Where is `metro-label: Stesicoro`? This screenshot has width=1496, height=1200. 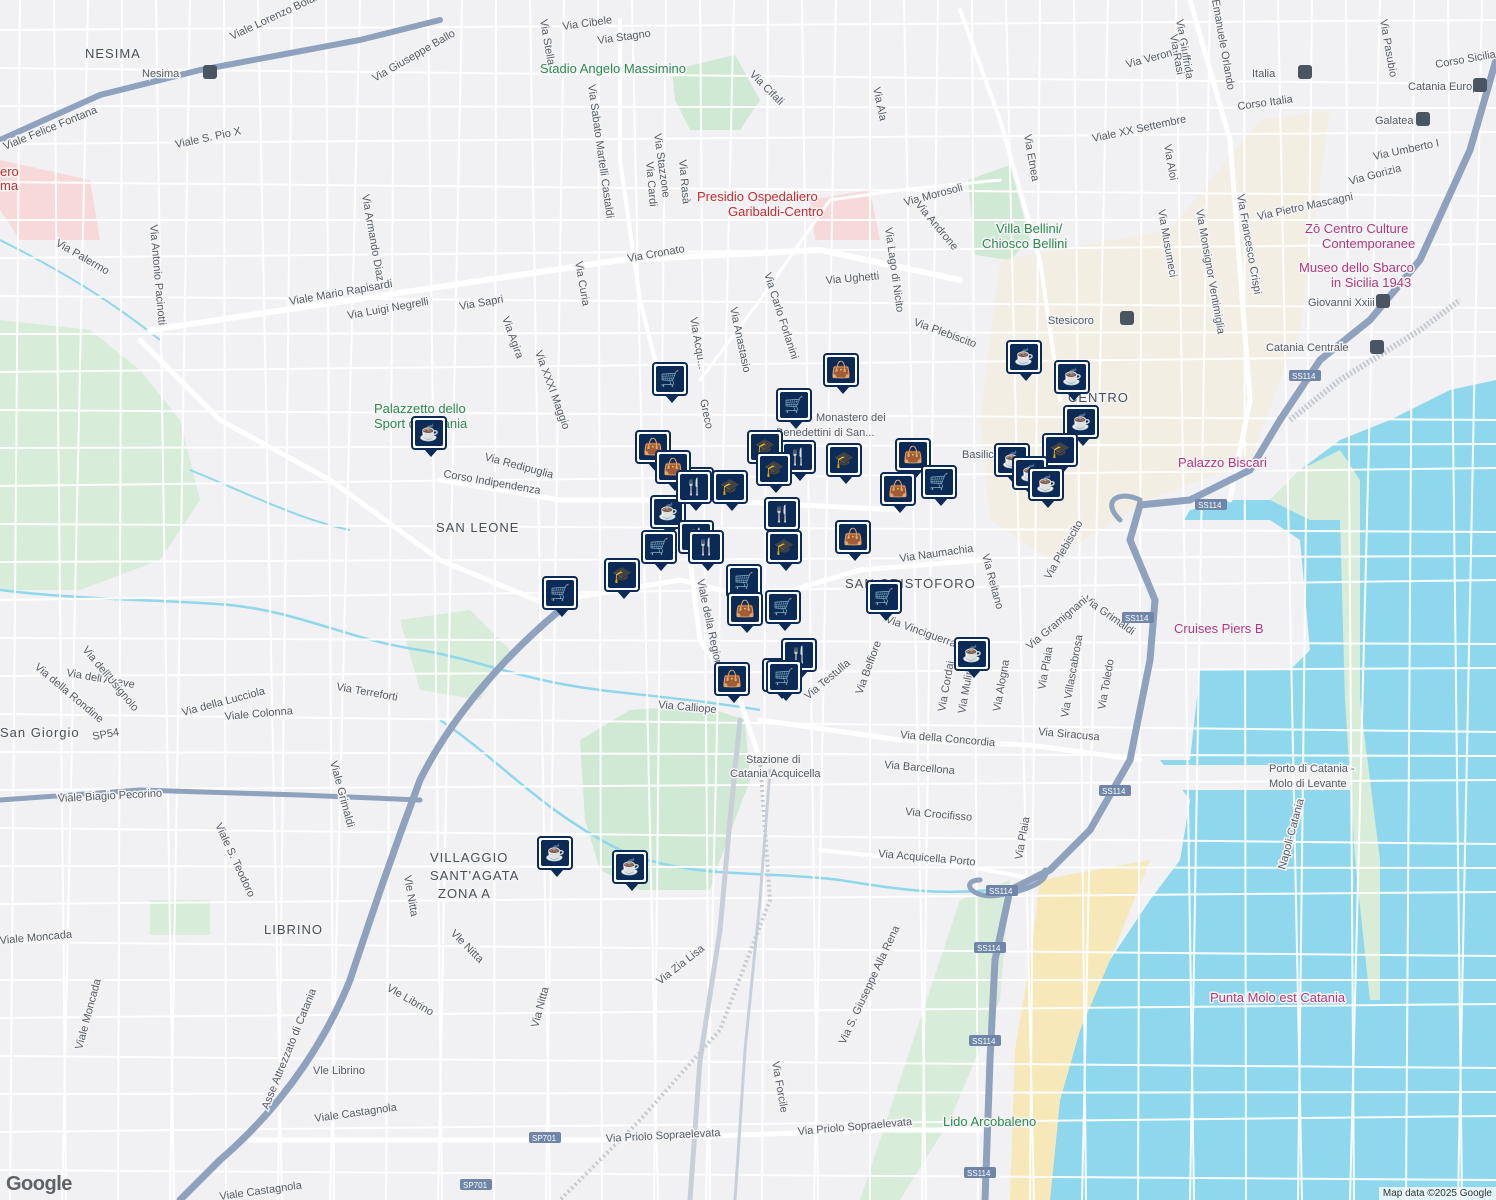
metro-label: Stesicoro is located at coordinates (1071, 321).